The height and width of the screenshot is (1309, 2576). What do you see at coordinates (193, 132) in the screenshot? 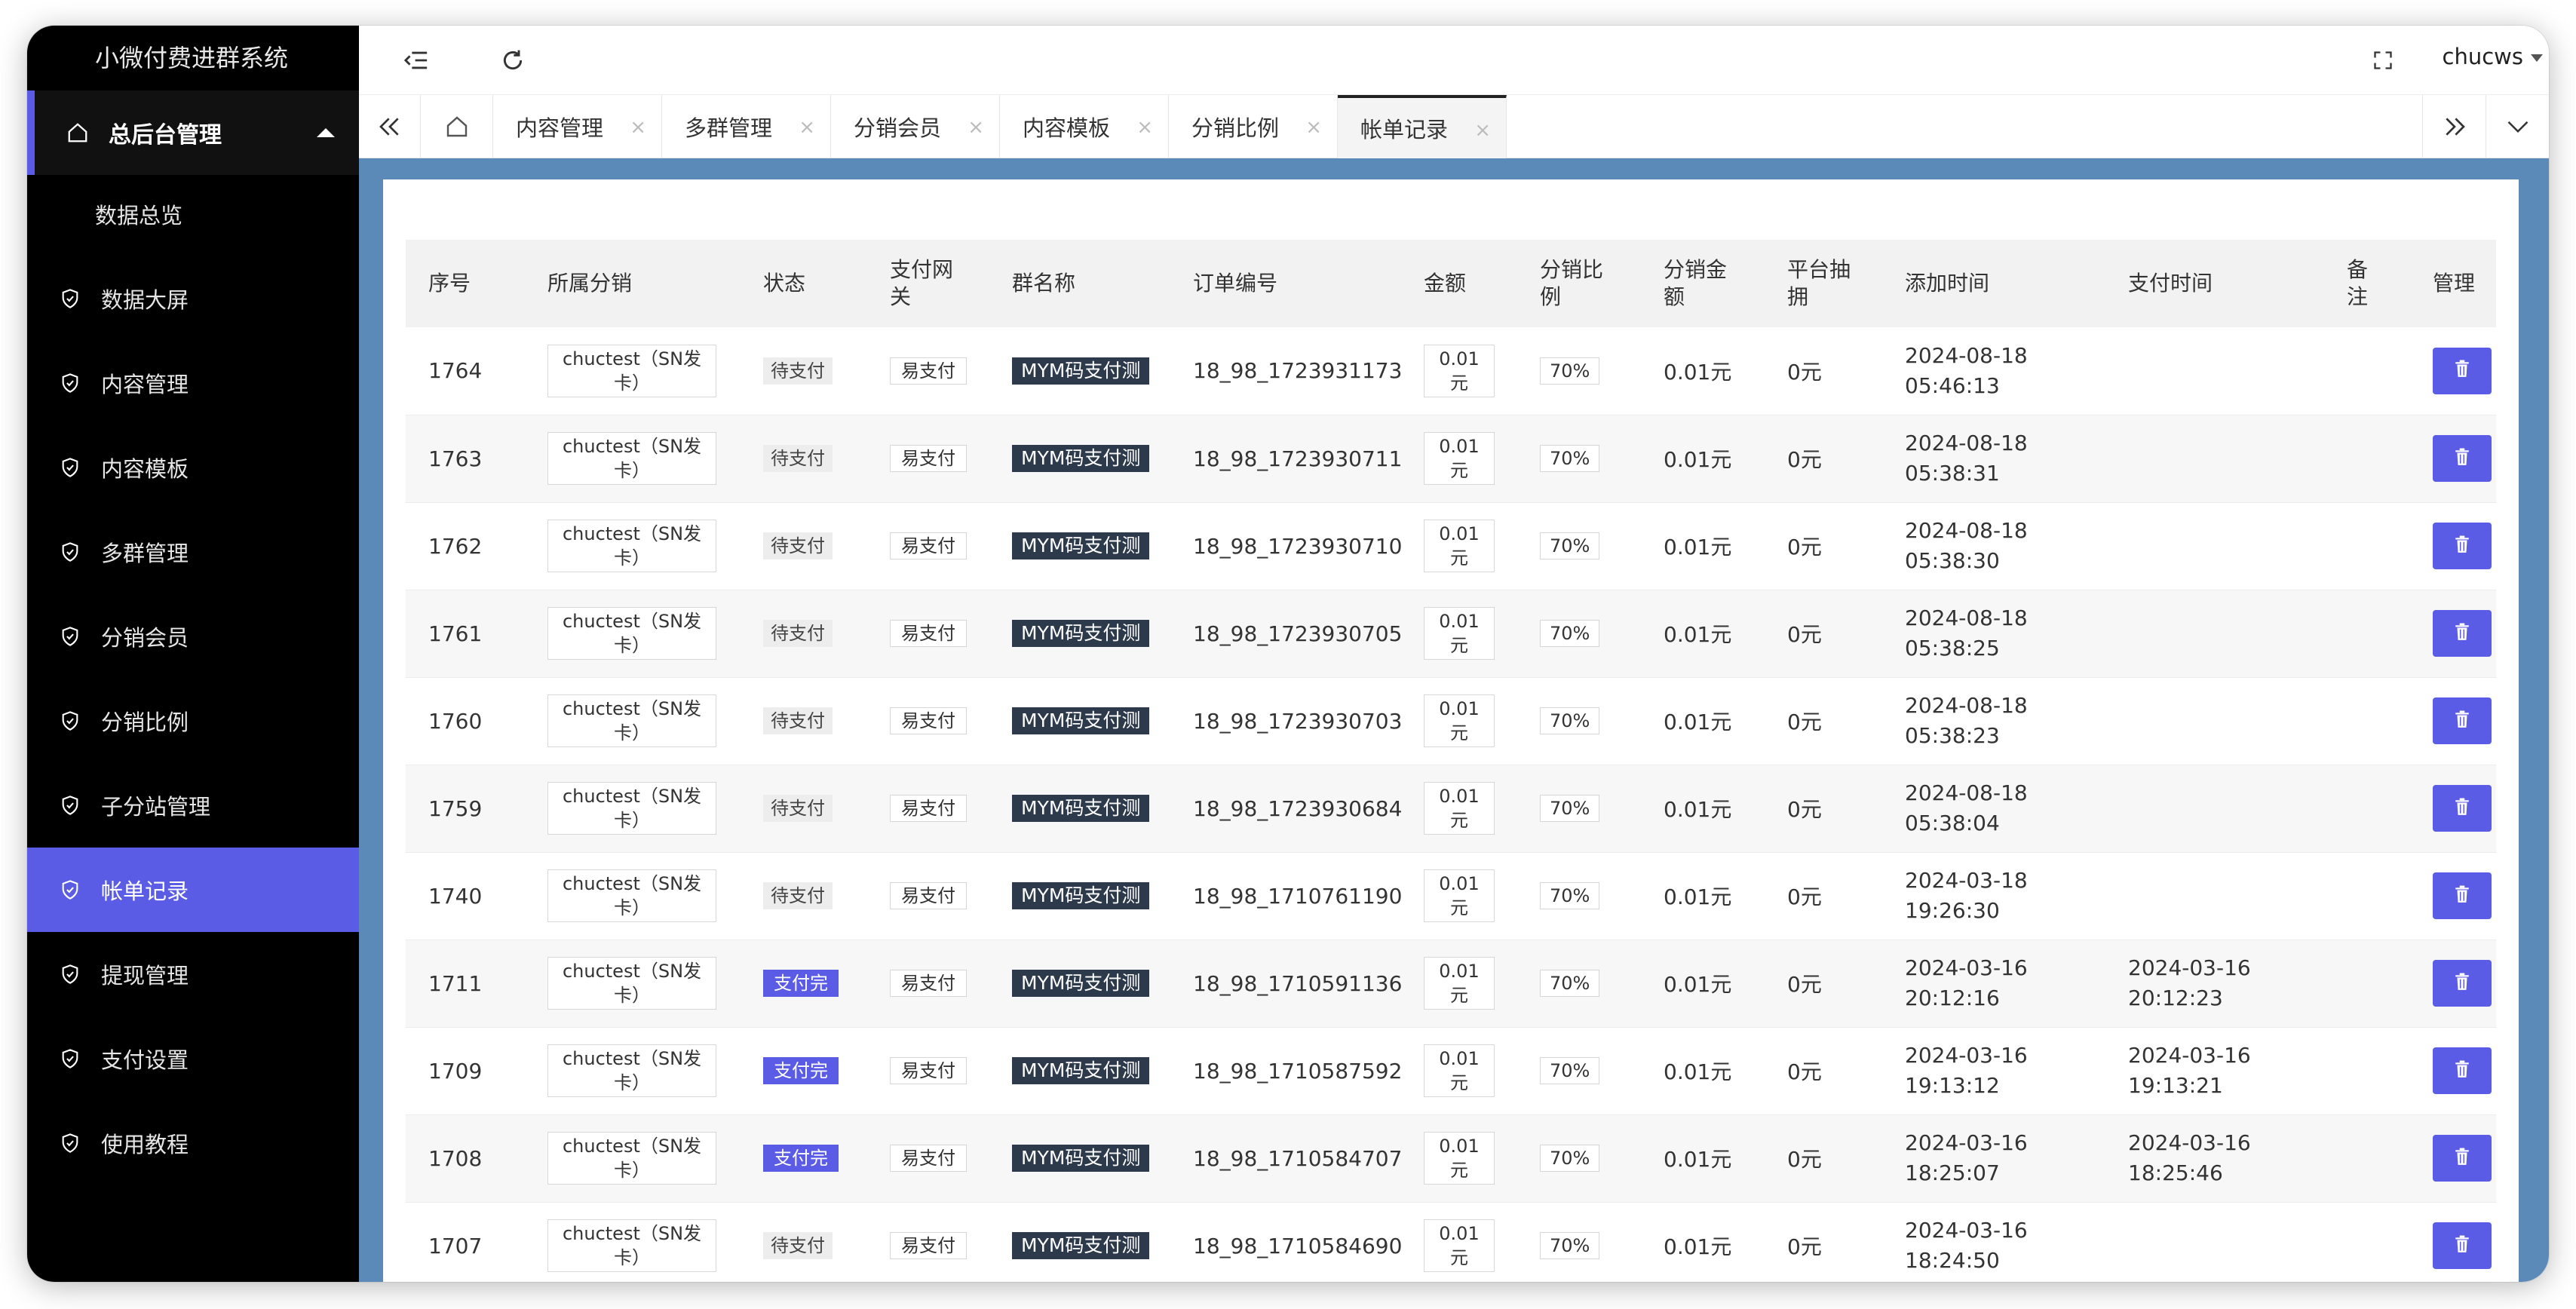
I see `sidebar-group-admin: 总后台管理` at bounding box center [193, 132].